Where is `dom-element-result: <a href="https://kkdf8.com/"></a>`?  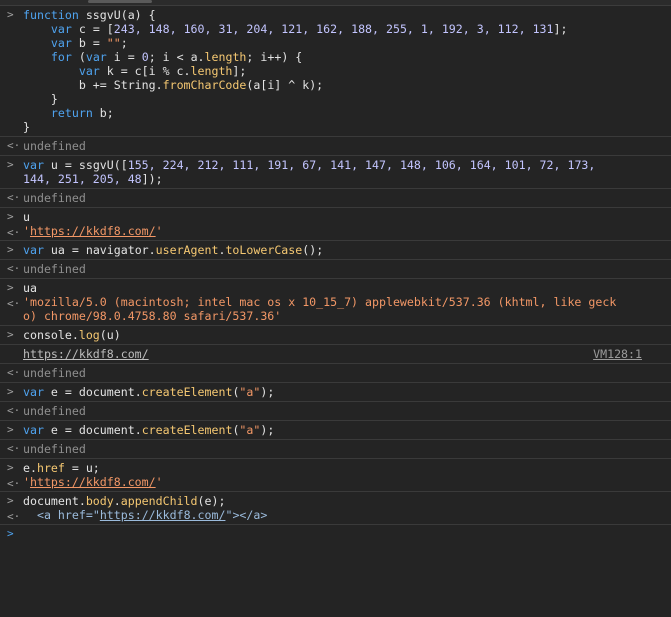 dom-element-result: <a href="https://kkdf8.com/"></a> is located at coordinates (152, 515).